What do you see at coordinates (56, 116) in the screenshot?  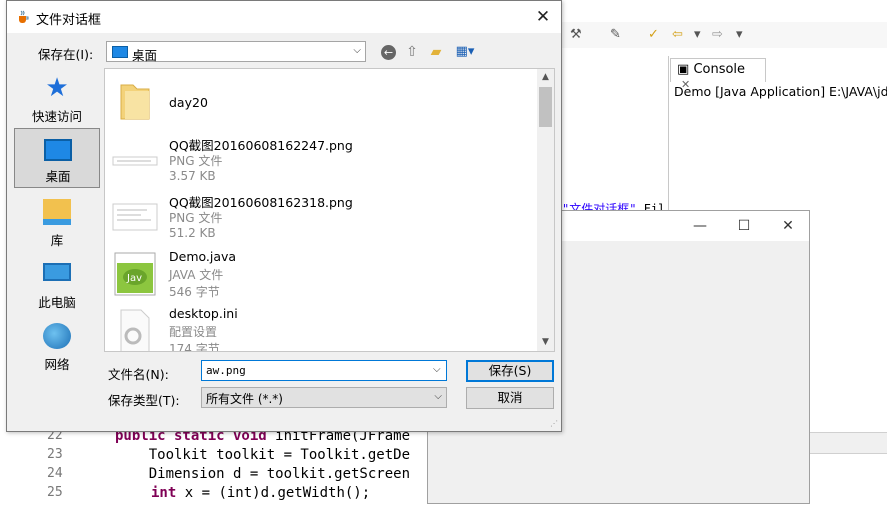 I see `place-label: 快速访问` at bounding box center [56, 116].